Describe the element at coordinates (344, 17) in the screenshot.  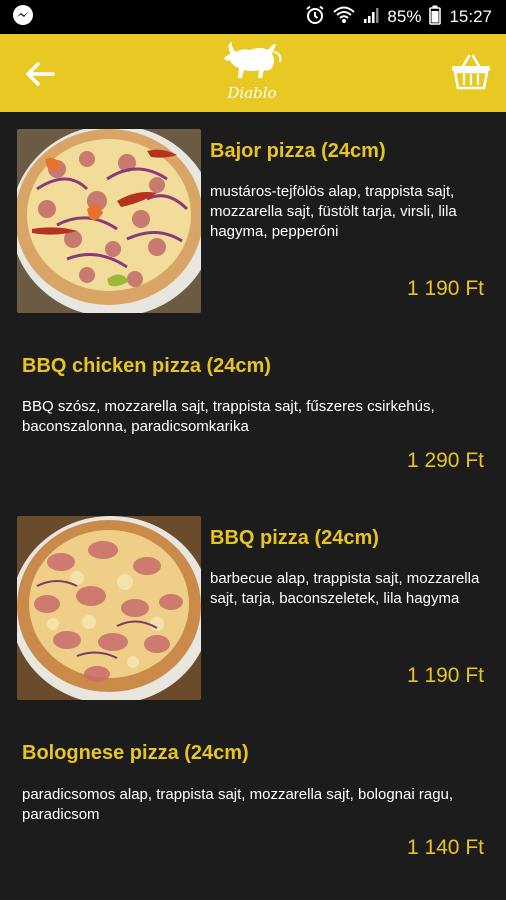
I see `wifi-icon` at that location.